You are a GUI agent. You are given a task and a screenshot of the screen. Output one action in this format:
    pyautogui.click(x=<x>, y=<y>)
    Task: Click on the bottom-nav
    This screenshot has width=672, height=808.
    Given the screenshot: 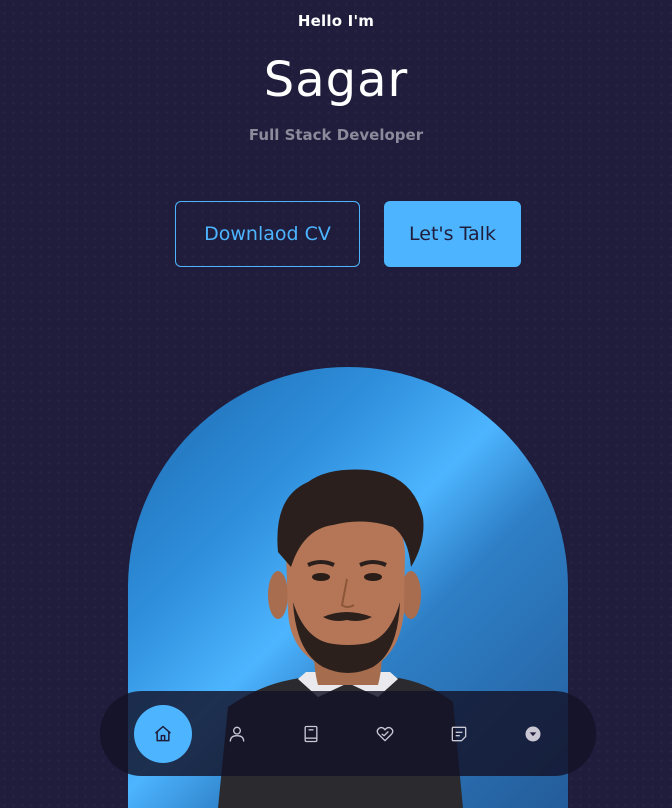 What is the action you would take?
    pyautogui.click(x=348, y=733)
    